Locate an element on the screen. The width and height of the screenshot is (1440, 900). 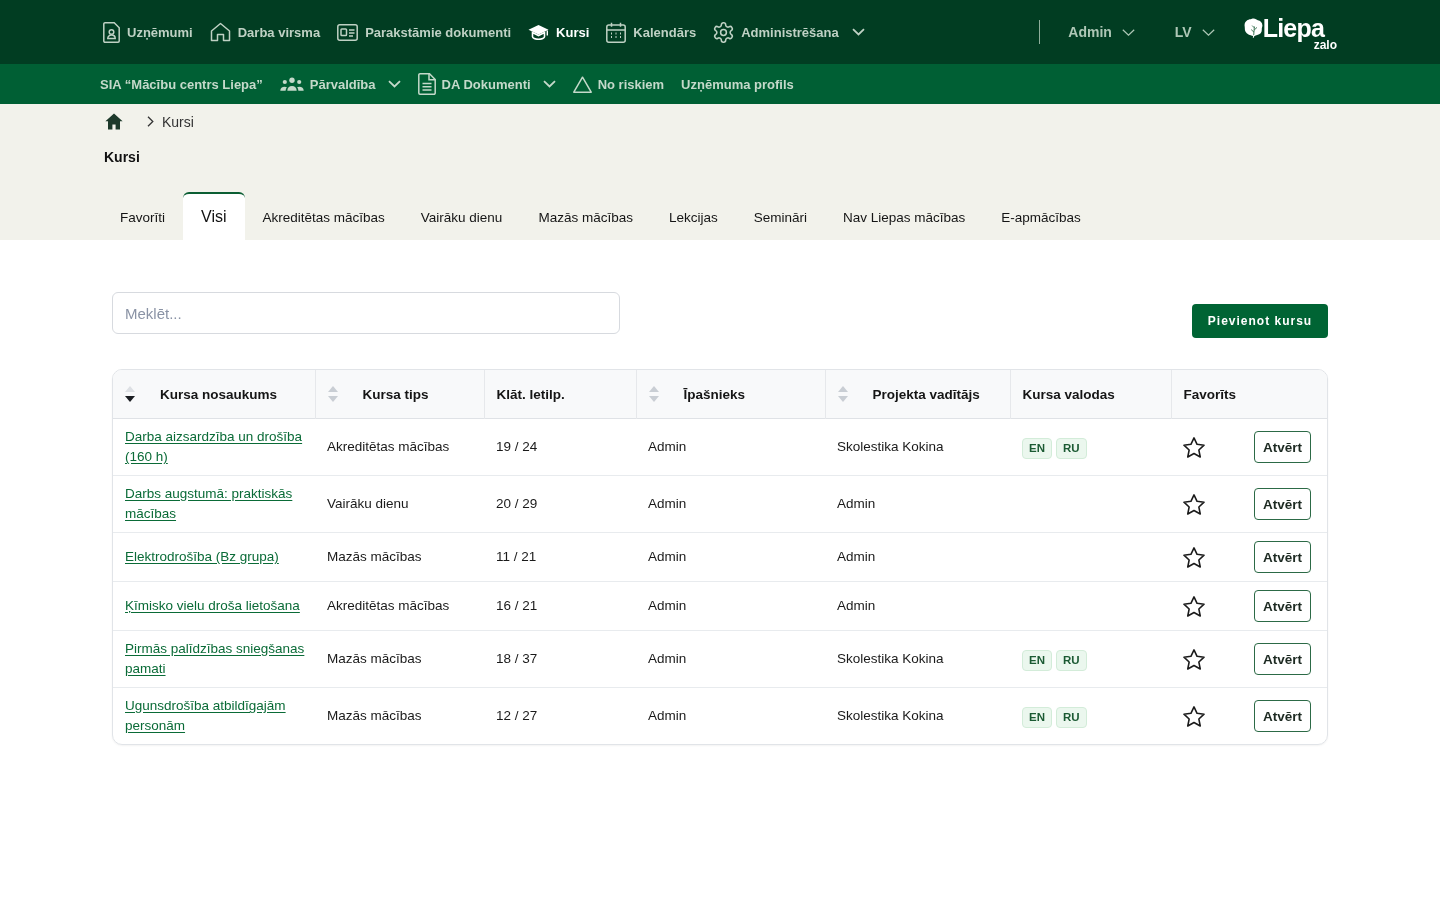
tab: Favorīti is located at coordinates (142, 216).